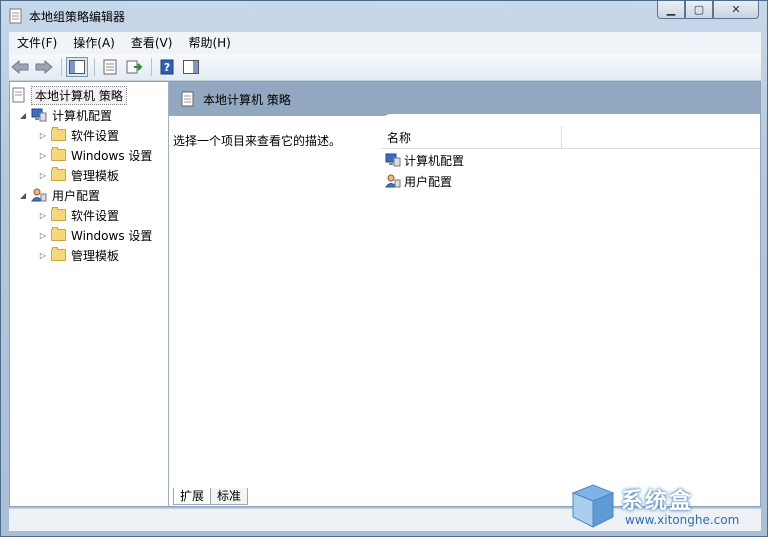 This screenshot has height=537, width=768. I want to click on tree-item-computer-admin: ▷ 管理模板, so click(78, 175).